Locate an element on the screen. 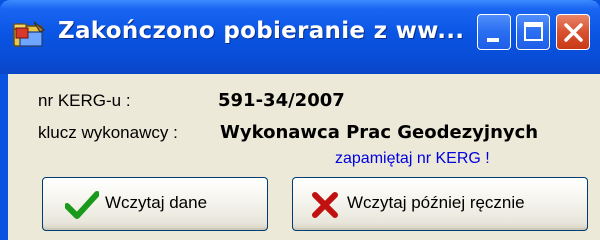  close-icon is located at coordinates (573, 32).